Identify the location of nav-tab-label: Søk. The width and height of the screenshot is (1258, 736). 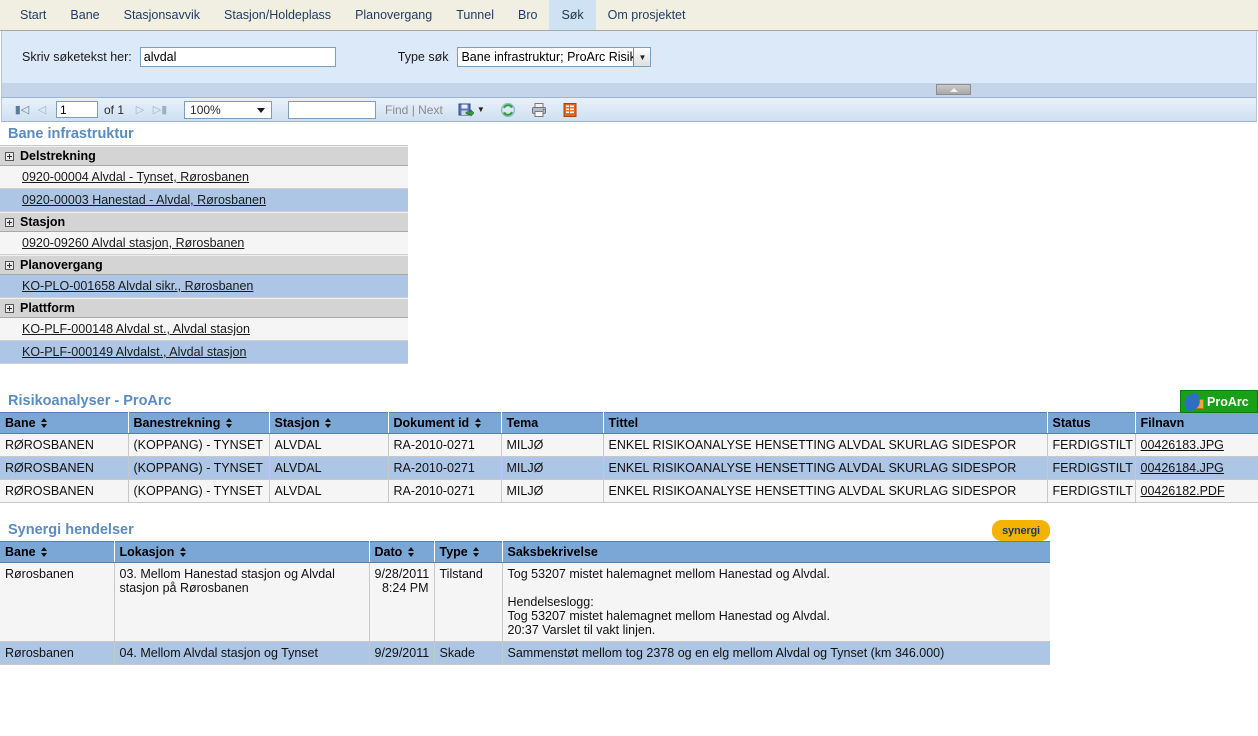
(572, 15).